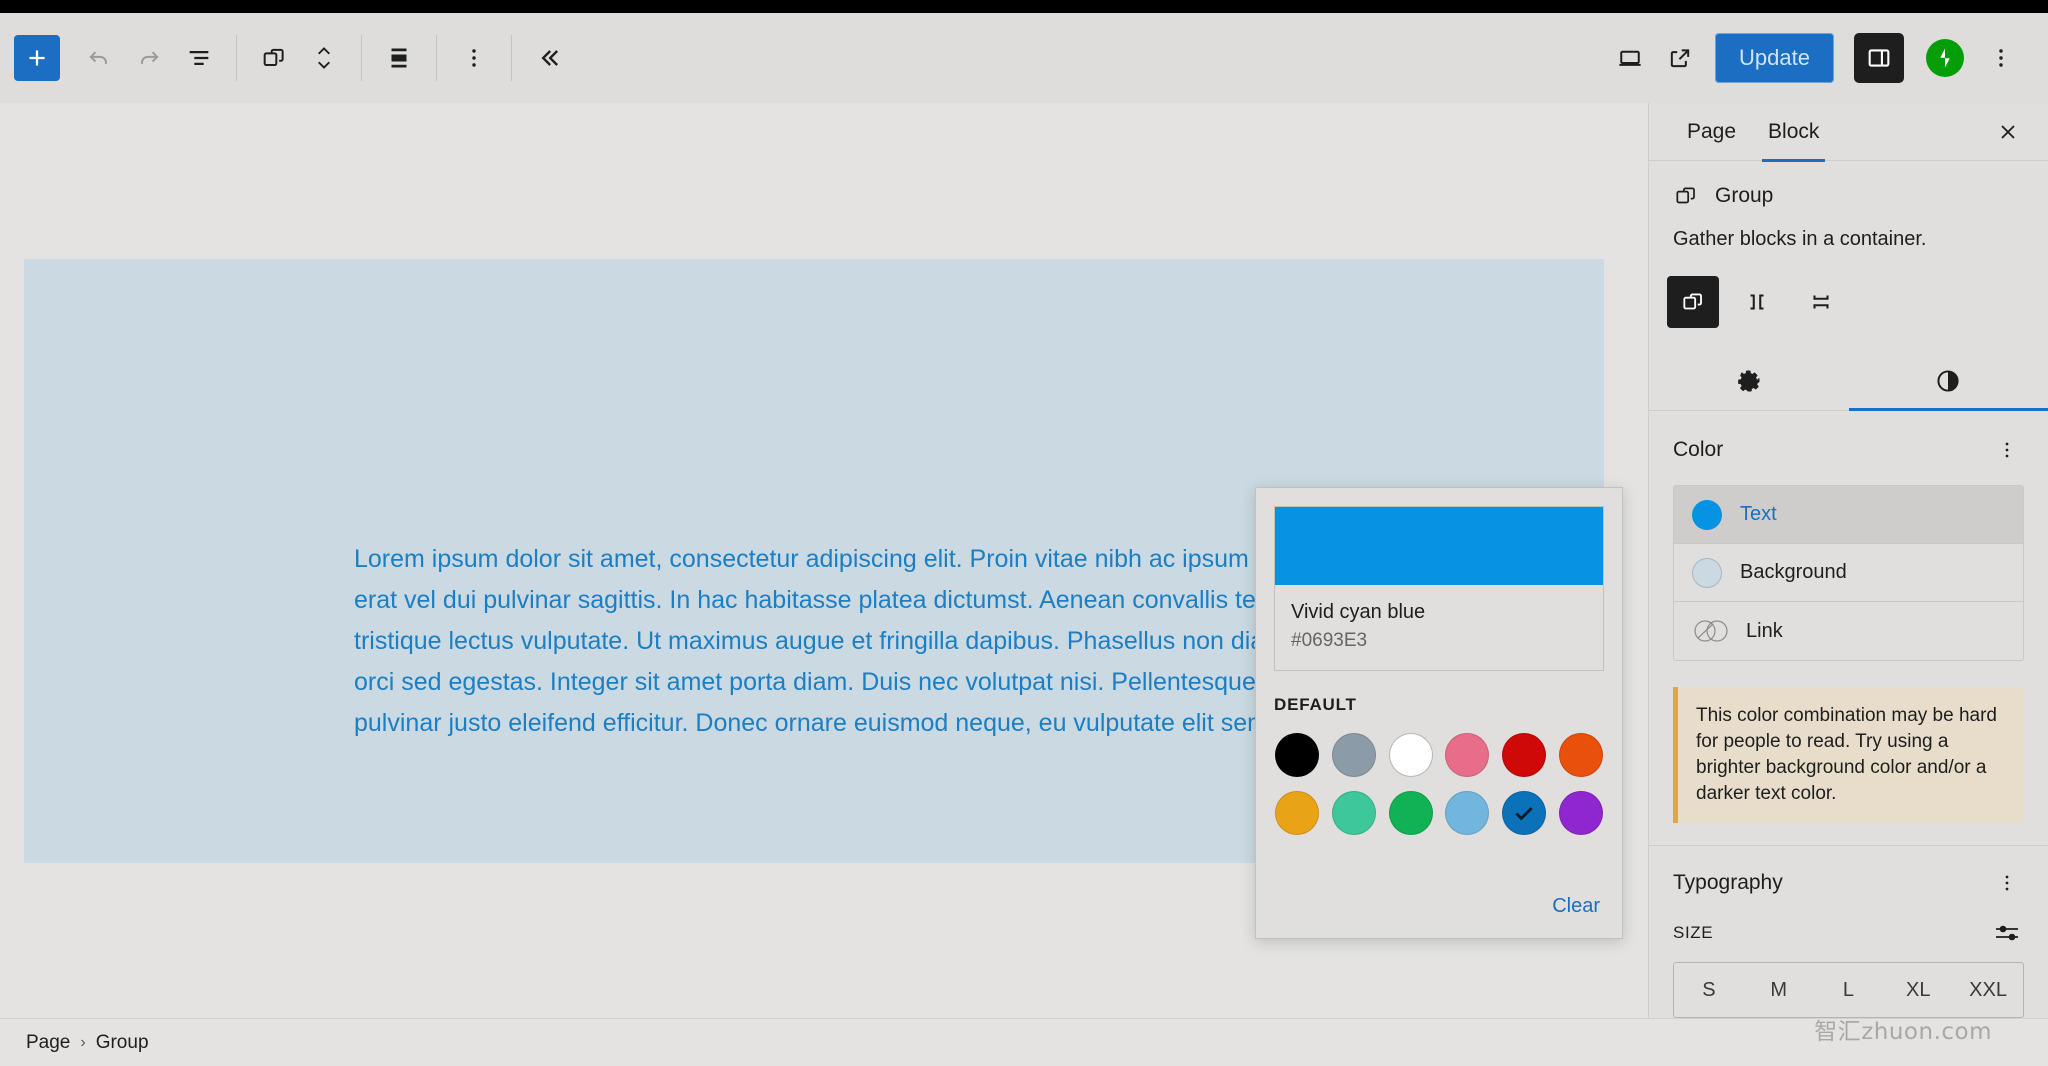 This screenshot has height=1066, width=2048. Describe the element at coordinates (1358, 612) in the screenshot. I see `color-name-label: Vivid cyan blue` at that location.